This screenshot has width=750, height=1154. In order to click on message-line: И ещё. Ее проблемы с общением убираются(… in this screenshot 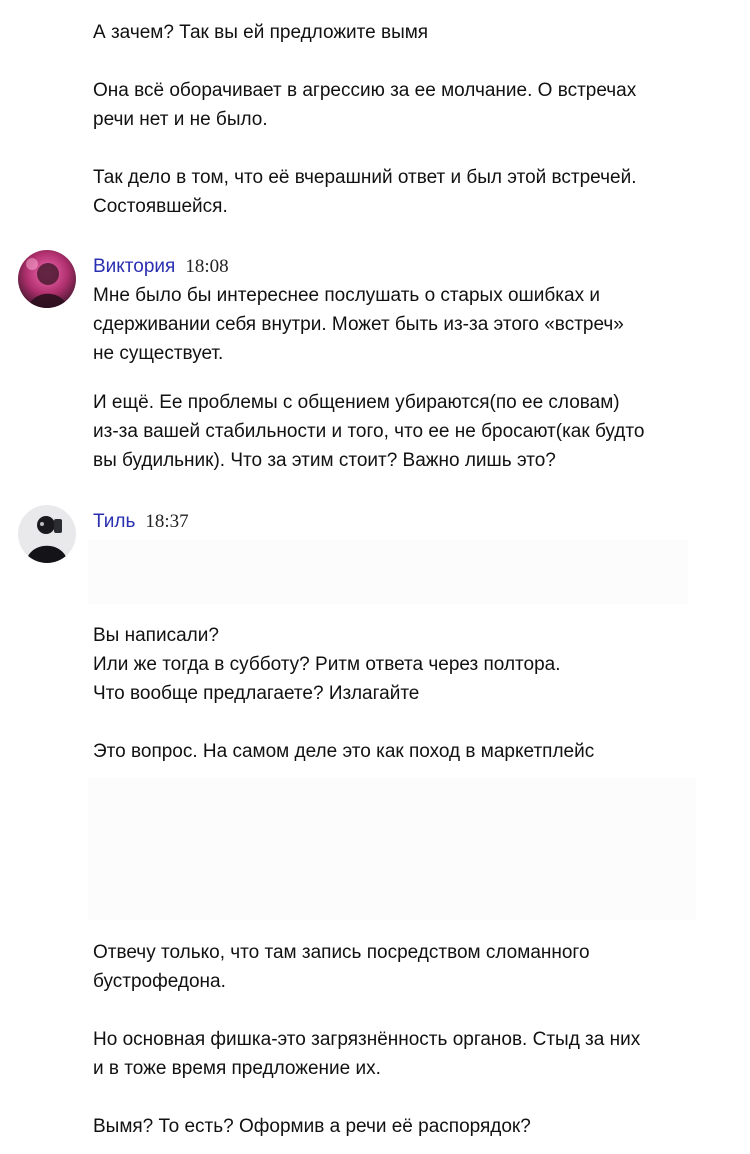, I will do `click(356, 402)`.